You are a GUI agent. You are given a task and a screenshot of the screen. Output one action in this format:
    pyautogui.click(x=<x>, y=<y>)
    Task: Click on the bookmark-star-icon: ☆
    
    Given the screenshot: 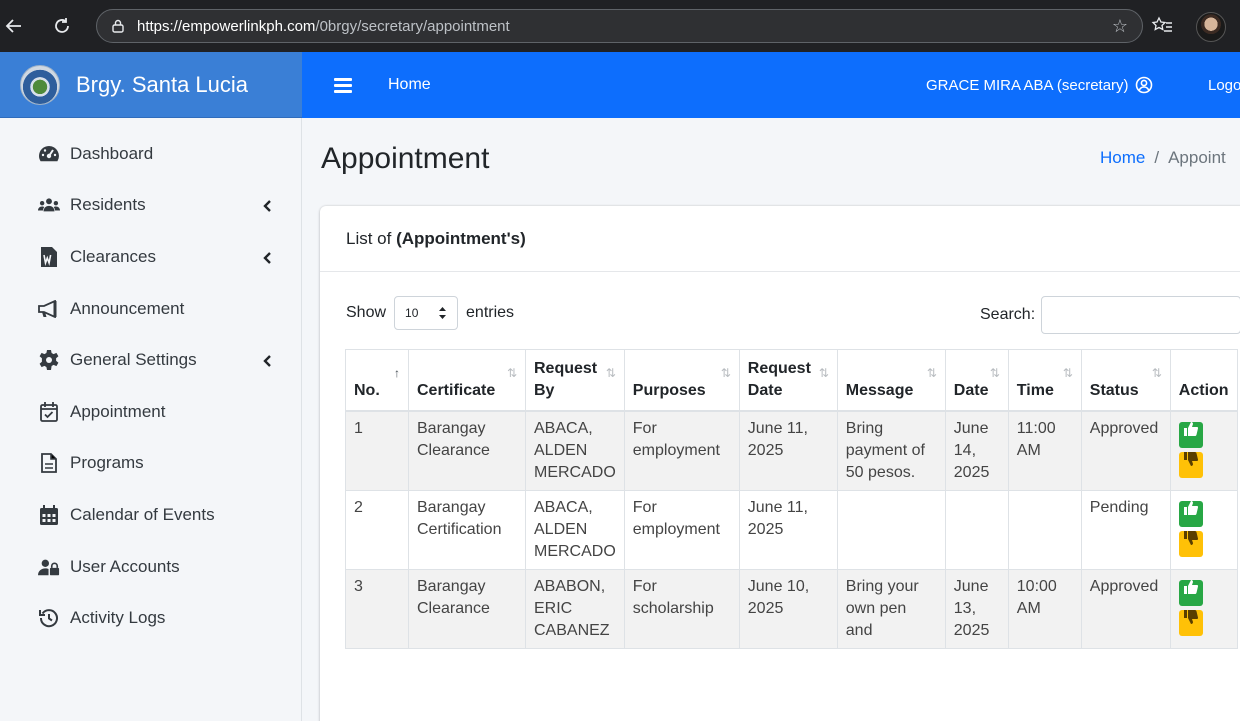 What is the action you would take?
    pyautogui.click(x=1120, y=26)
    